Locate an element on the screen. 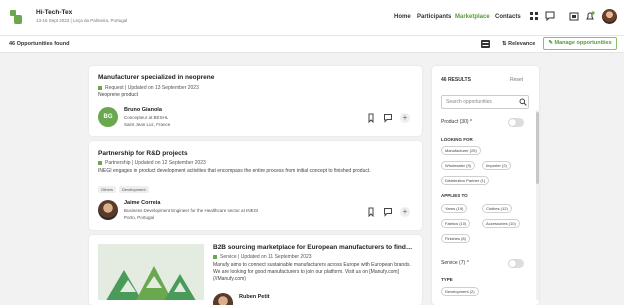 The image size is (624, 305). manufy-logo-image is located at coordinates (151, 272).